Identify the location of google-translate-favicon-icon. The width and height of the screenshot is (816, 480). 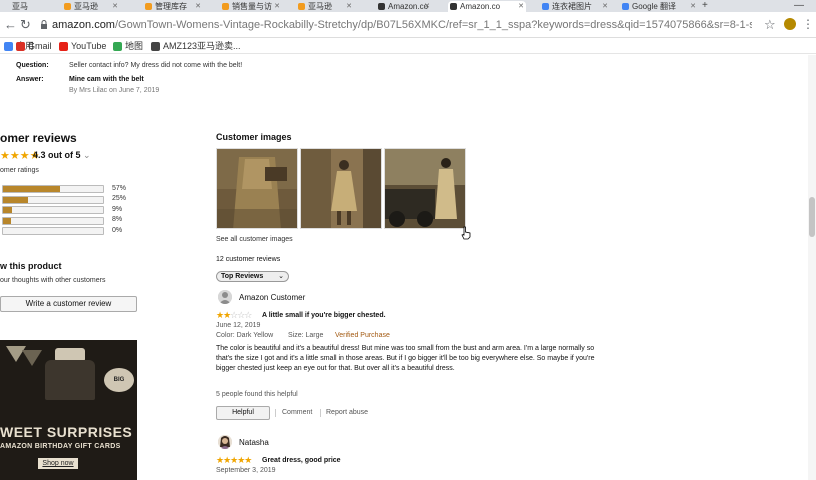
(625, 6).